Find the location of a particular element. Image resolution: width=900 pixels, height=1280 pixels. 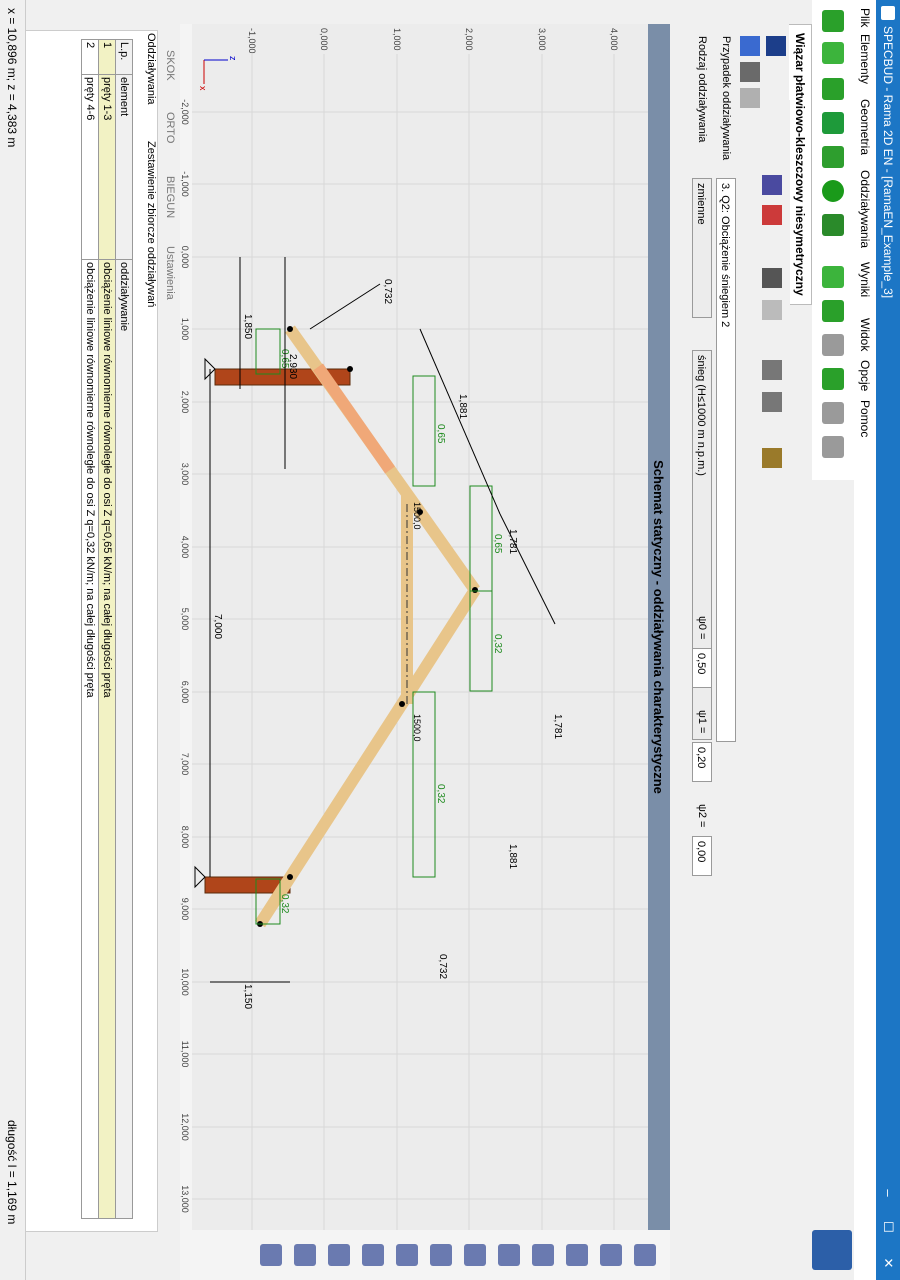

tool-11-icon is located at coordinates (305, 1255).